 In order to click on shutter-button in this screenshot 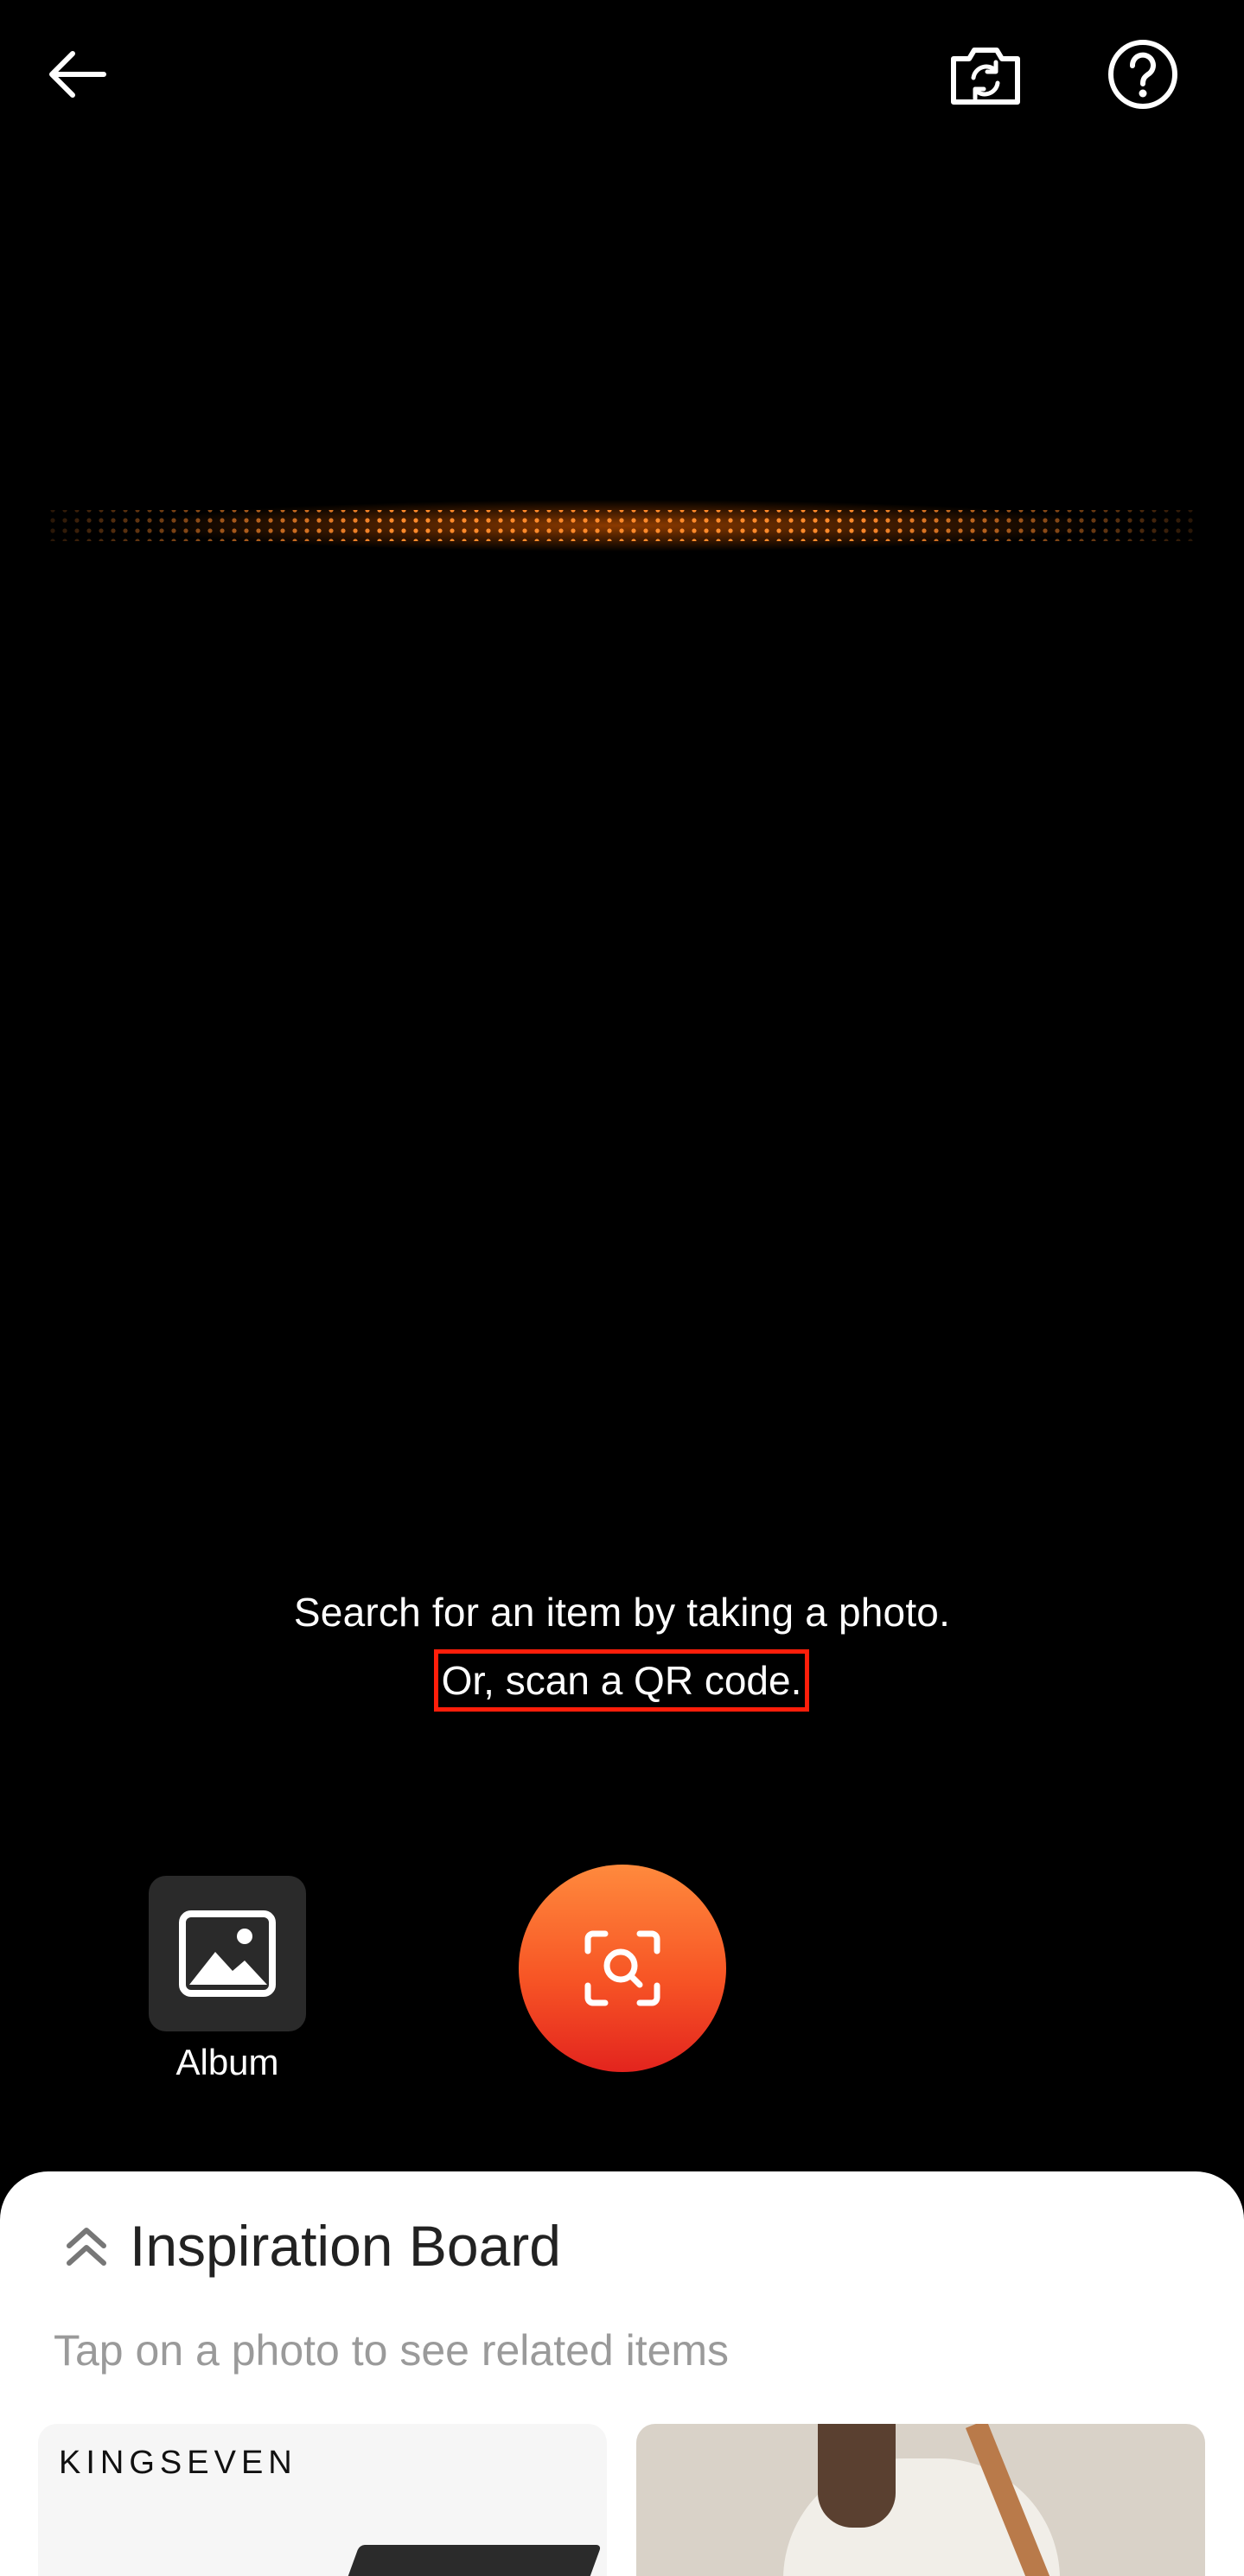, I will do `click(622, 1968)`.